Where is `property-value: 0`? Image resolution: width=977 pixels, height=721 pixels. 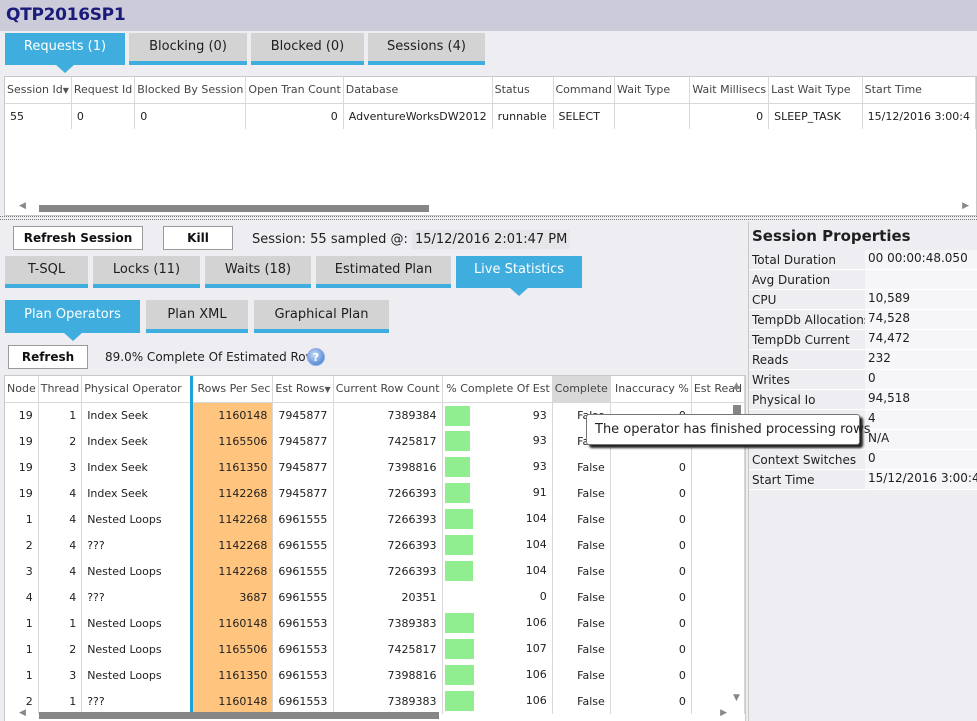 property-value: 0 is located at coordinates (921, 379).